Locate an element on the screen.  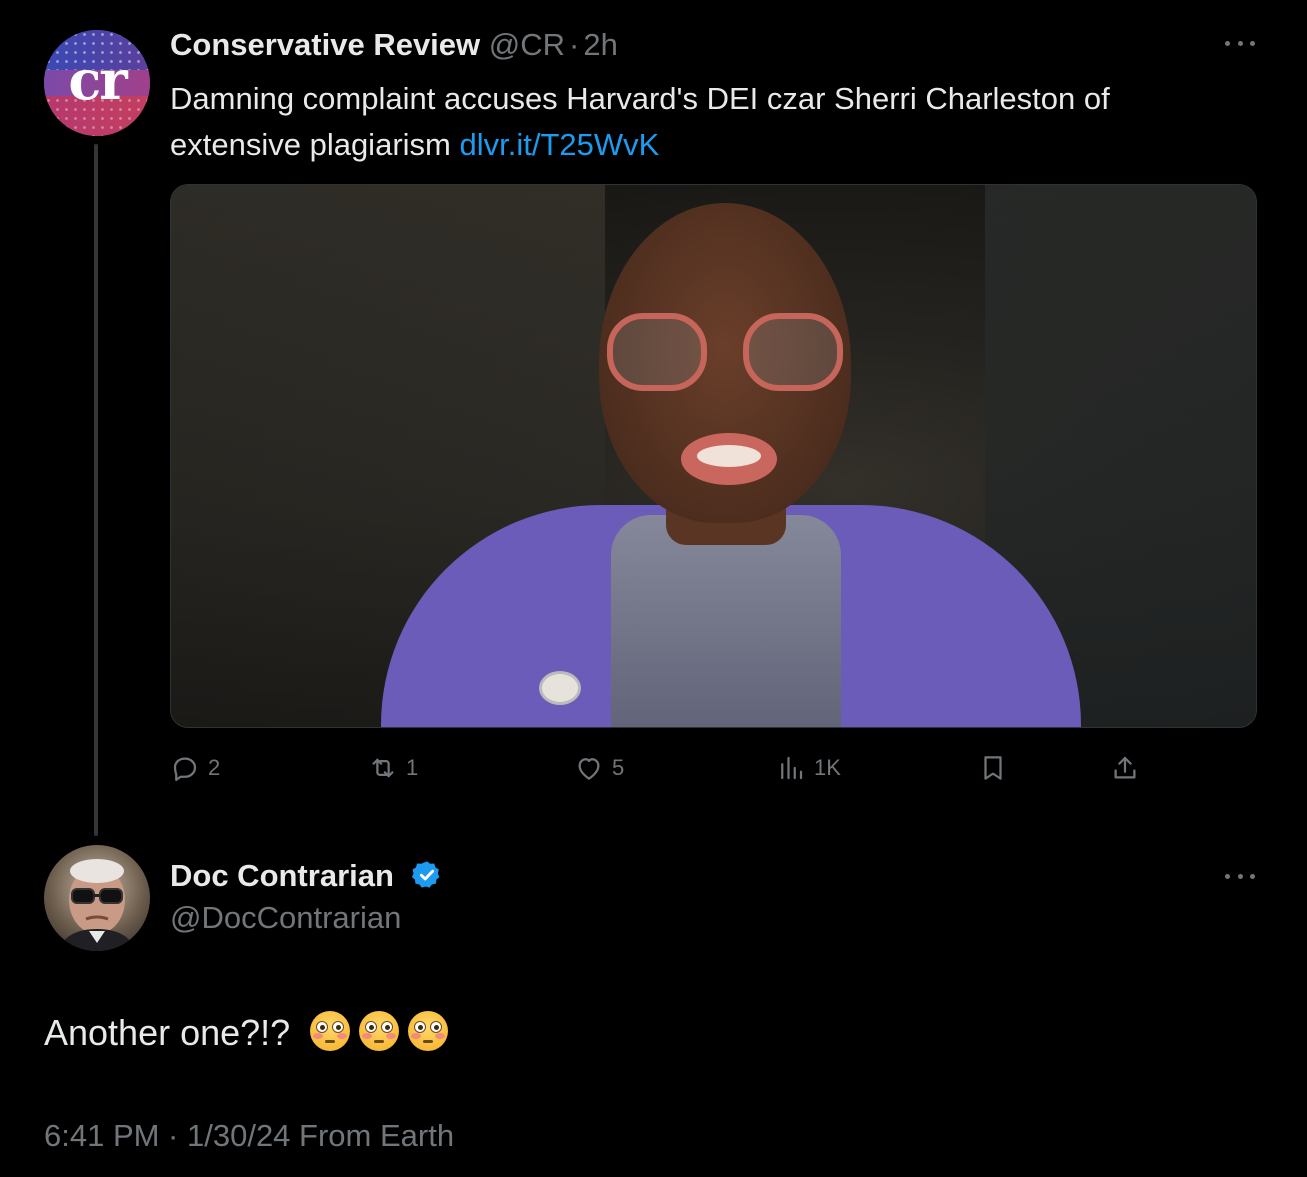
repost-count: 1 is located at coordinates (412, 767).